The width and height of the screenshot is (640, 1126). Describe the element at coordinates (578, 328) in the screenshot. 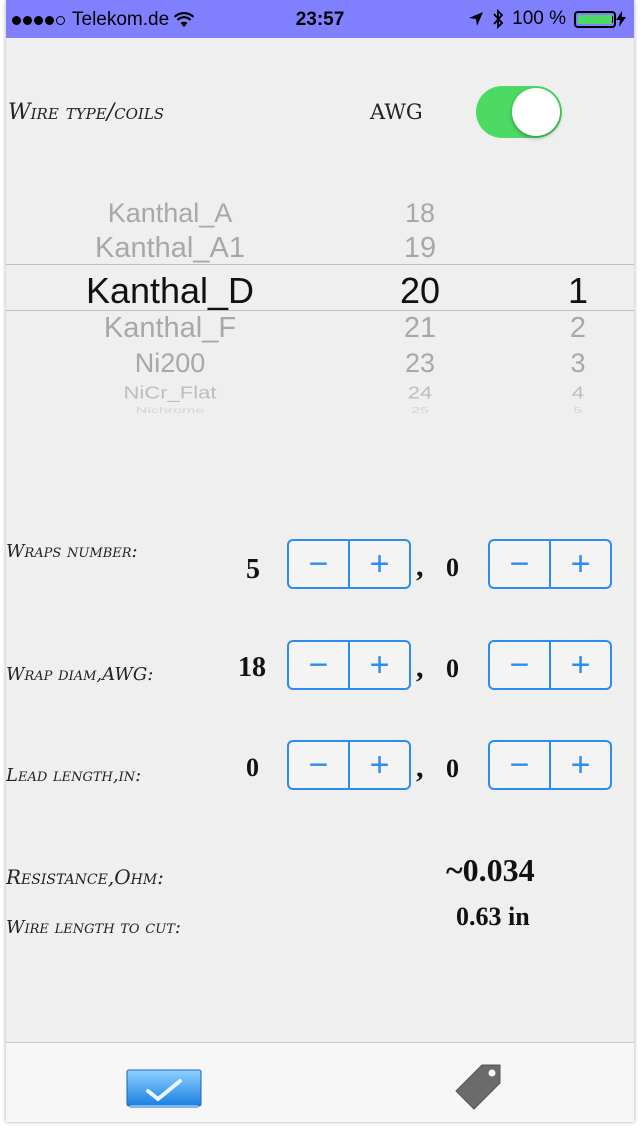

I see `picker-coils: 2` at that location.